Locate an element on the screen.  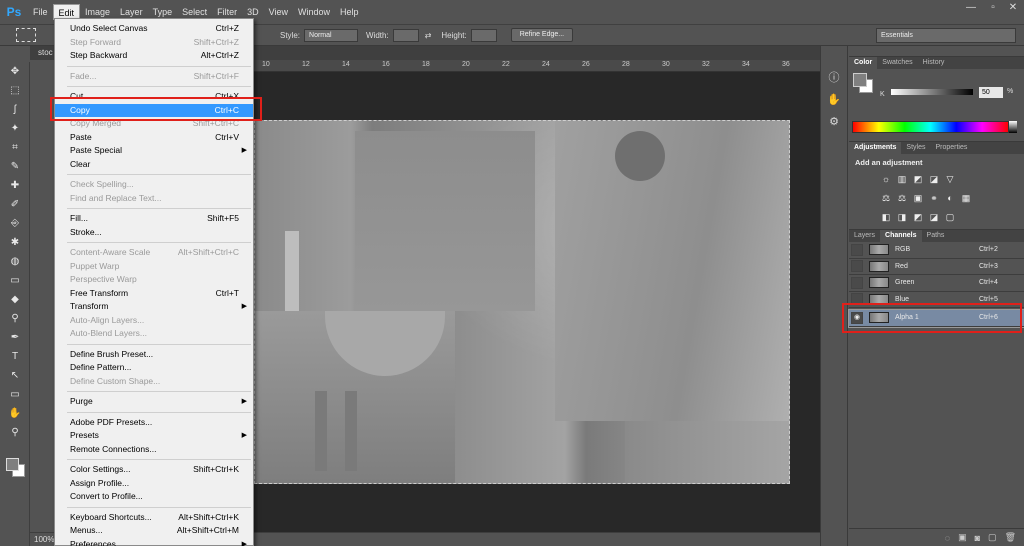
menu-item-preferences: Preferences ▶ is located at coordinates (154, 542).